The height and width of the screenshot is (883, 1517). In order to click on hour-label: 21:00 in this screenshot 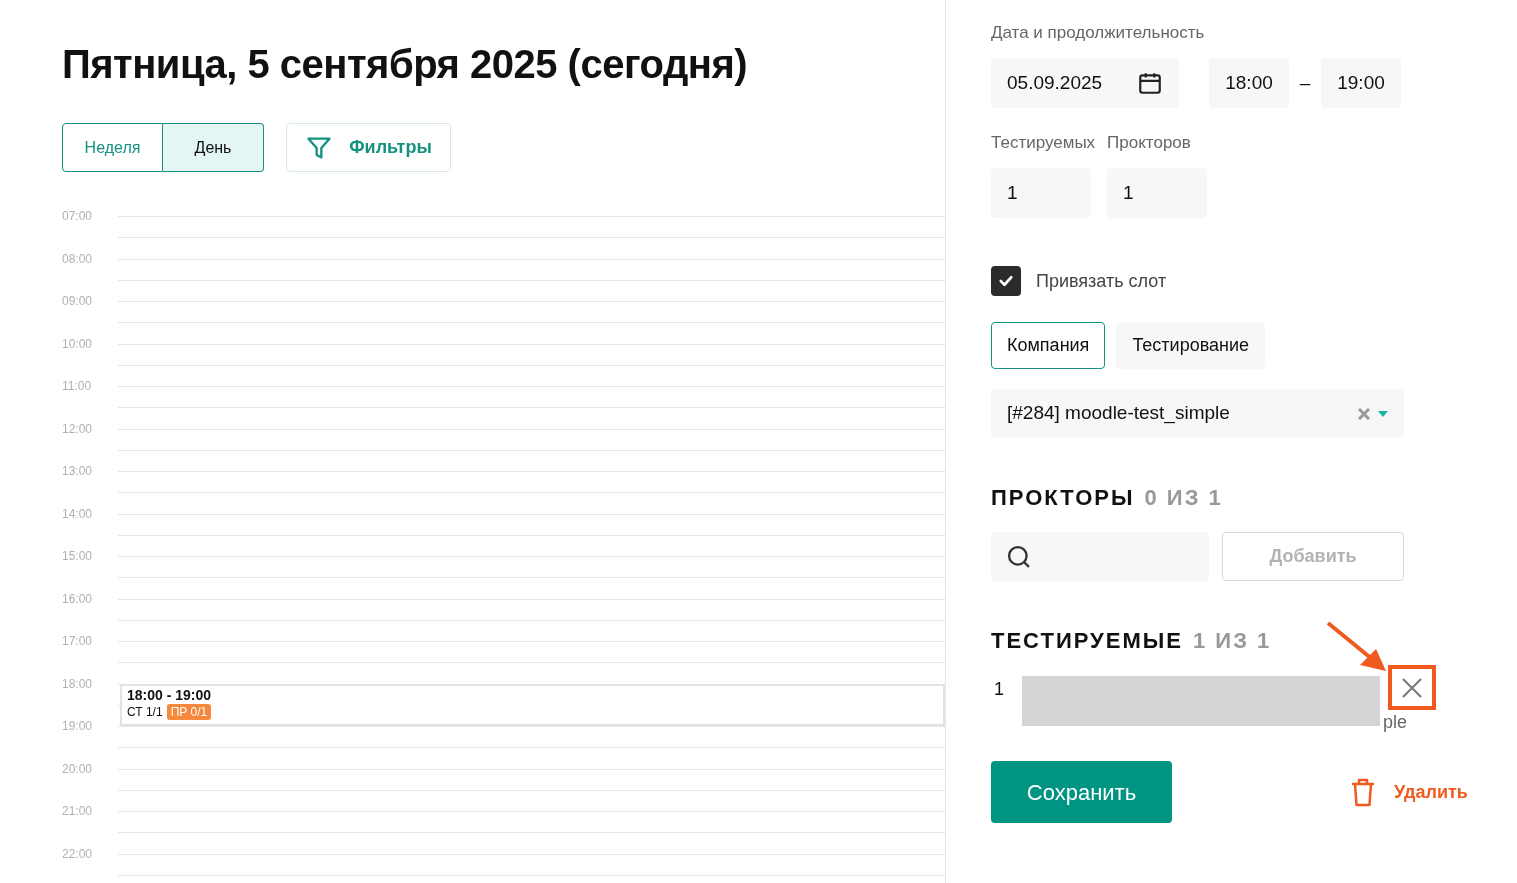, I will do `click(78, 811)`.